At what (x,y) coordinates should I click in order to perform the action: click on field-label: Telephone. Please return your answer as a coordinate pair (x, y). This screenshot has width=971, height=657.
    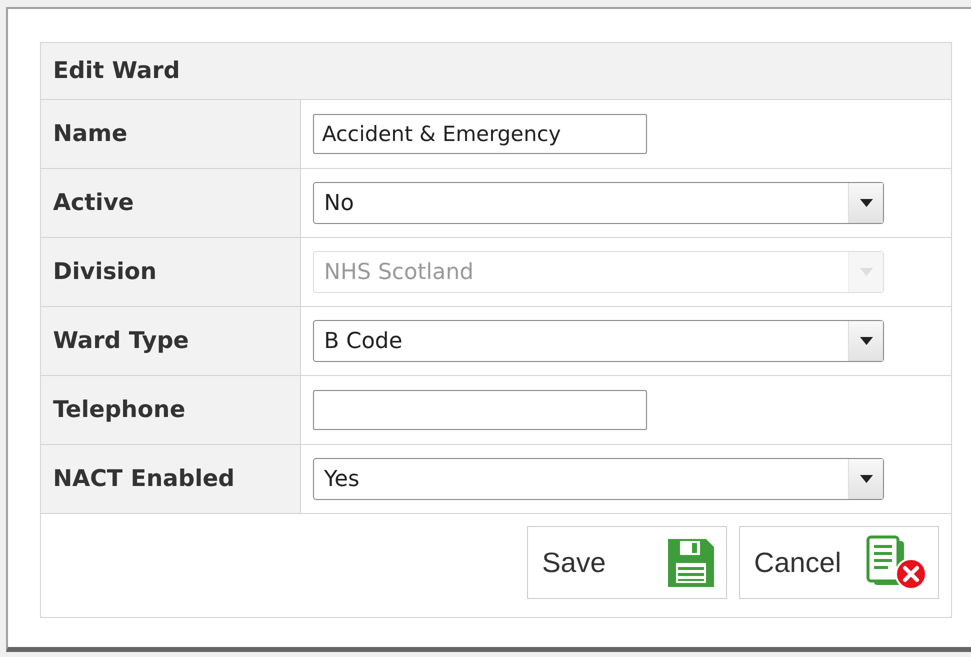
    Looking at the image, I should click on (171, 410).